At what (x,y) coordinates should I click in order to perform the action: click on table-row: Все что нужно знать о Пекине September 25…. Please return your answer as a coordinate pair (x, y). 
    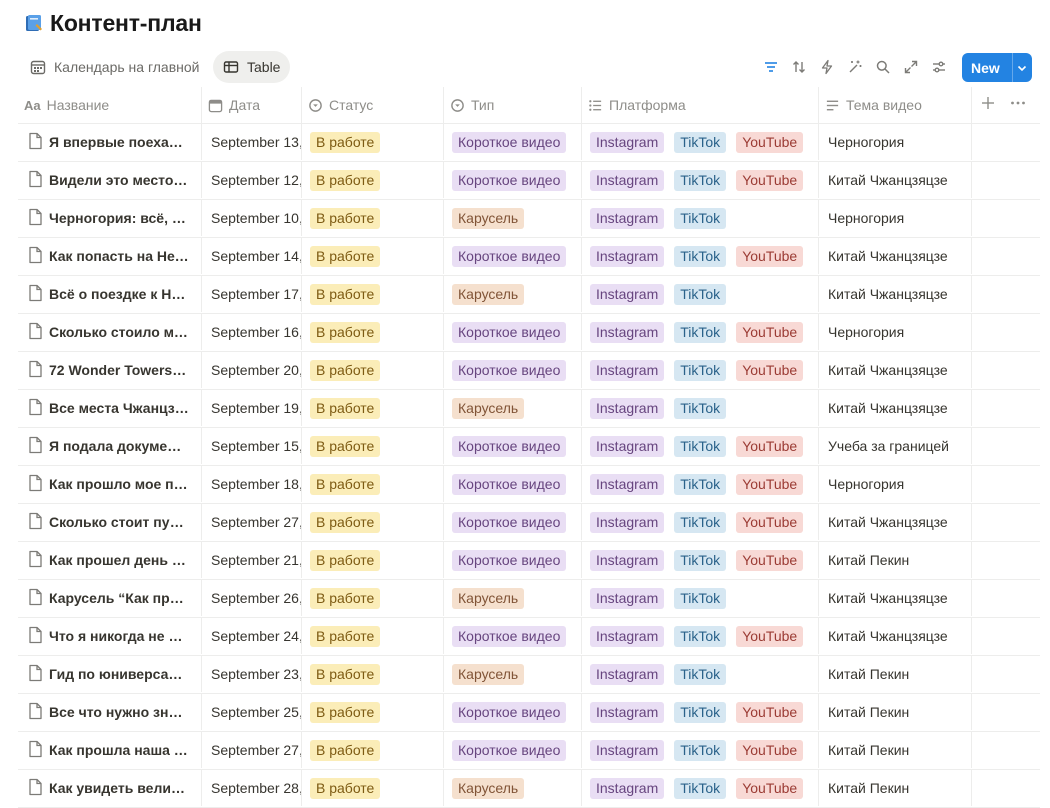
    Looking at the image, I should click on (529, 713).